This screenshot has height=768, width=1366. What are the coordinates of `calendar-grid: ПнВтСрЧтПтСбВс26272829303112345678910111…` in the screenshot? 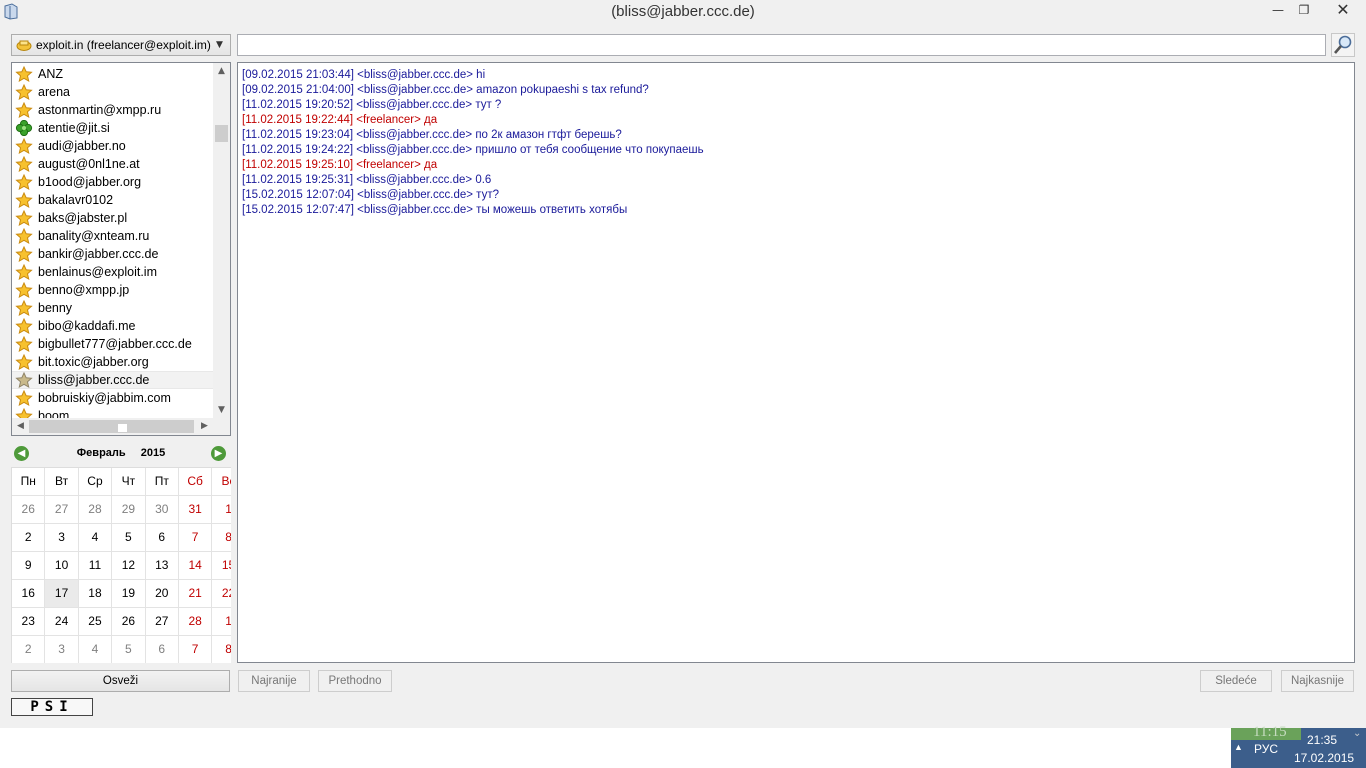 It's located at (121, 565).